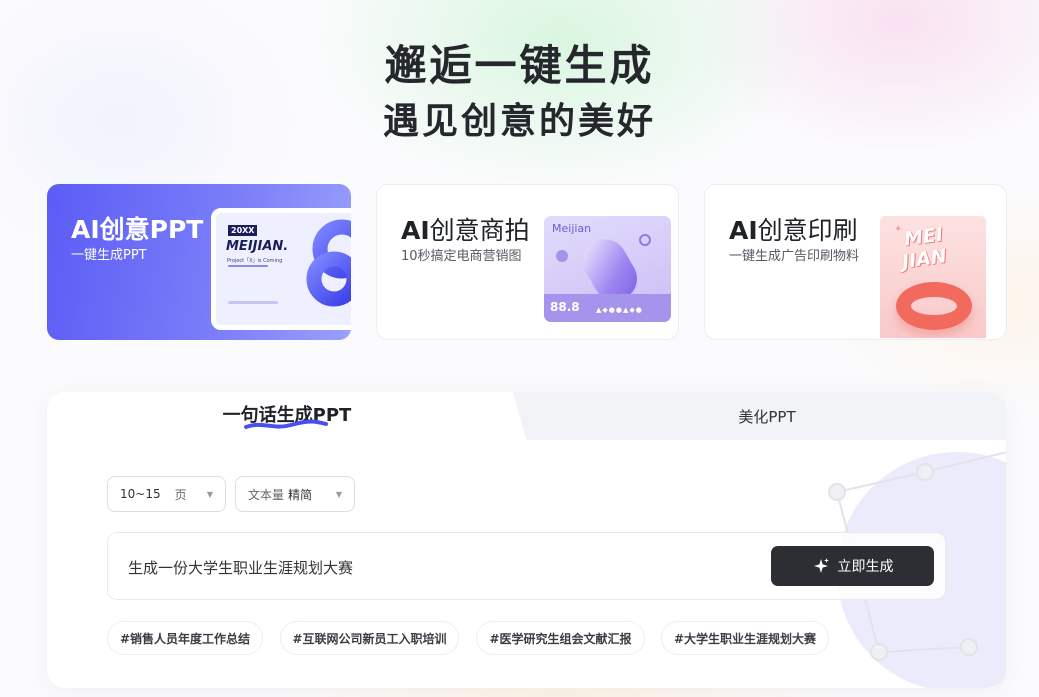 The image size is (1039, 697). I want to click on card-title: AI创意商拍, so click(465, 230).